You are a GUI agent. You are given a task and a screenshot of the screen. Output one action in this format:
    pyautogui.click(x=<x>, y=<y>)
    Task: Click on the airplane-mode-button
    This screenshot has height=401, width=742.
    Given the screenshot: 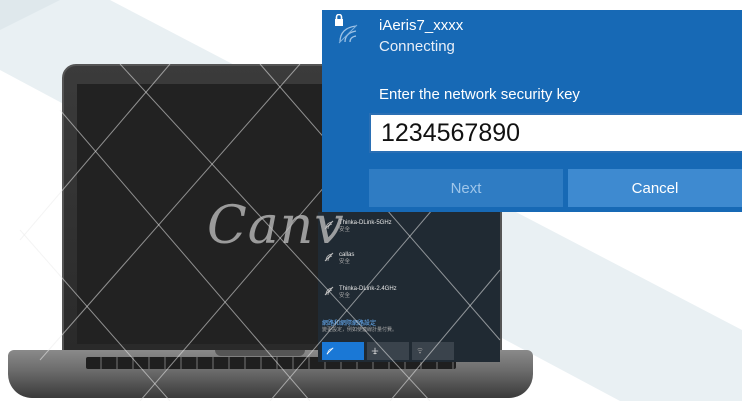 What is the action you would take?
    pyautogui.click(x=388, y=351)
    